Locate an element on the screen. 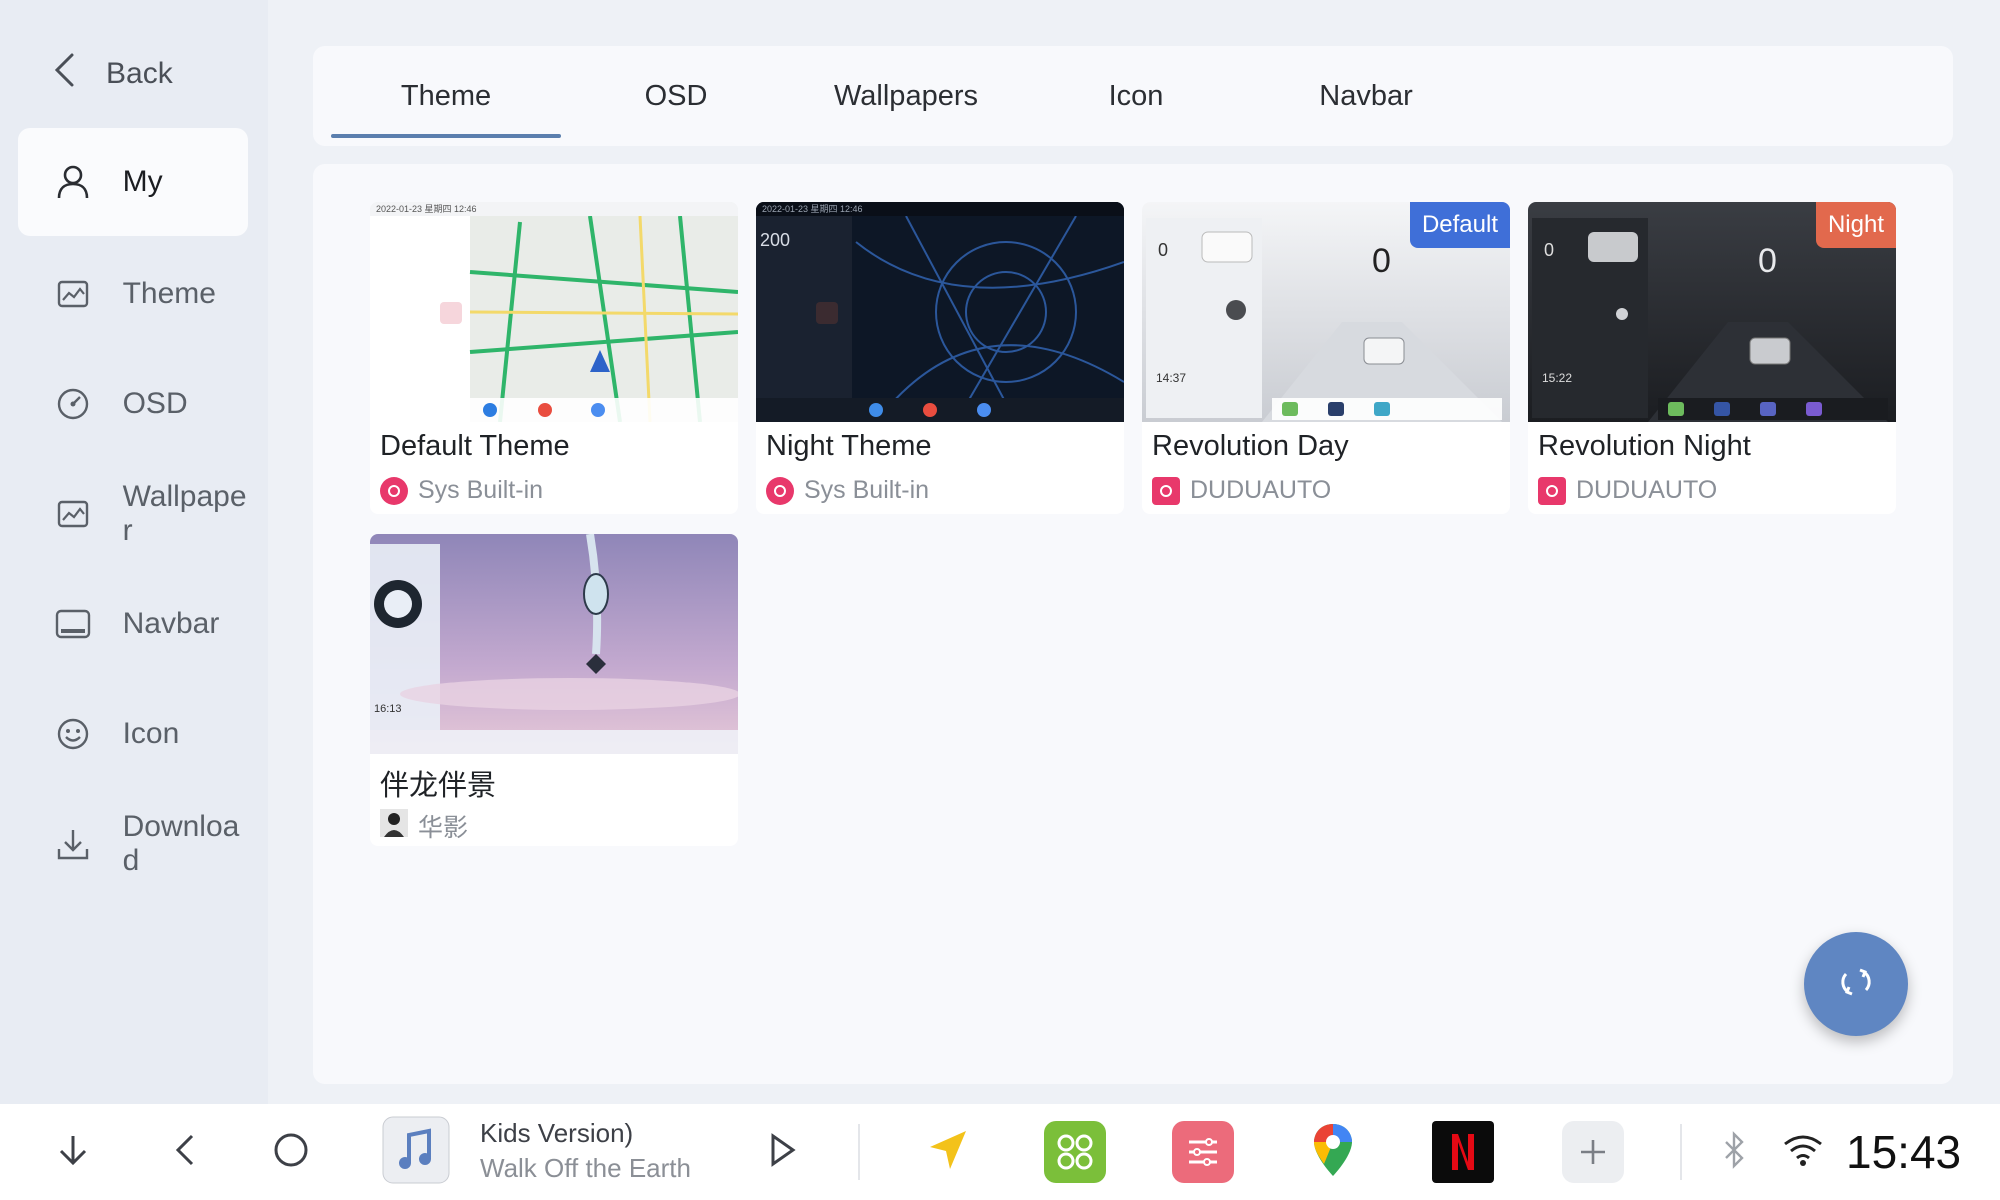 The image size is (2000, 1200). sidebar-item-my: My is located at coordinates (133, 182).